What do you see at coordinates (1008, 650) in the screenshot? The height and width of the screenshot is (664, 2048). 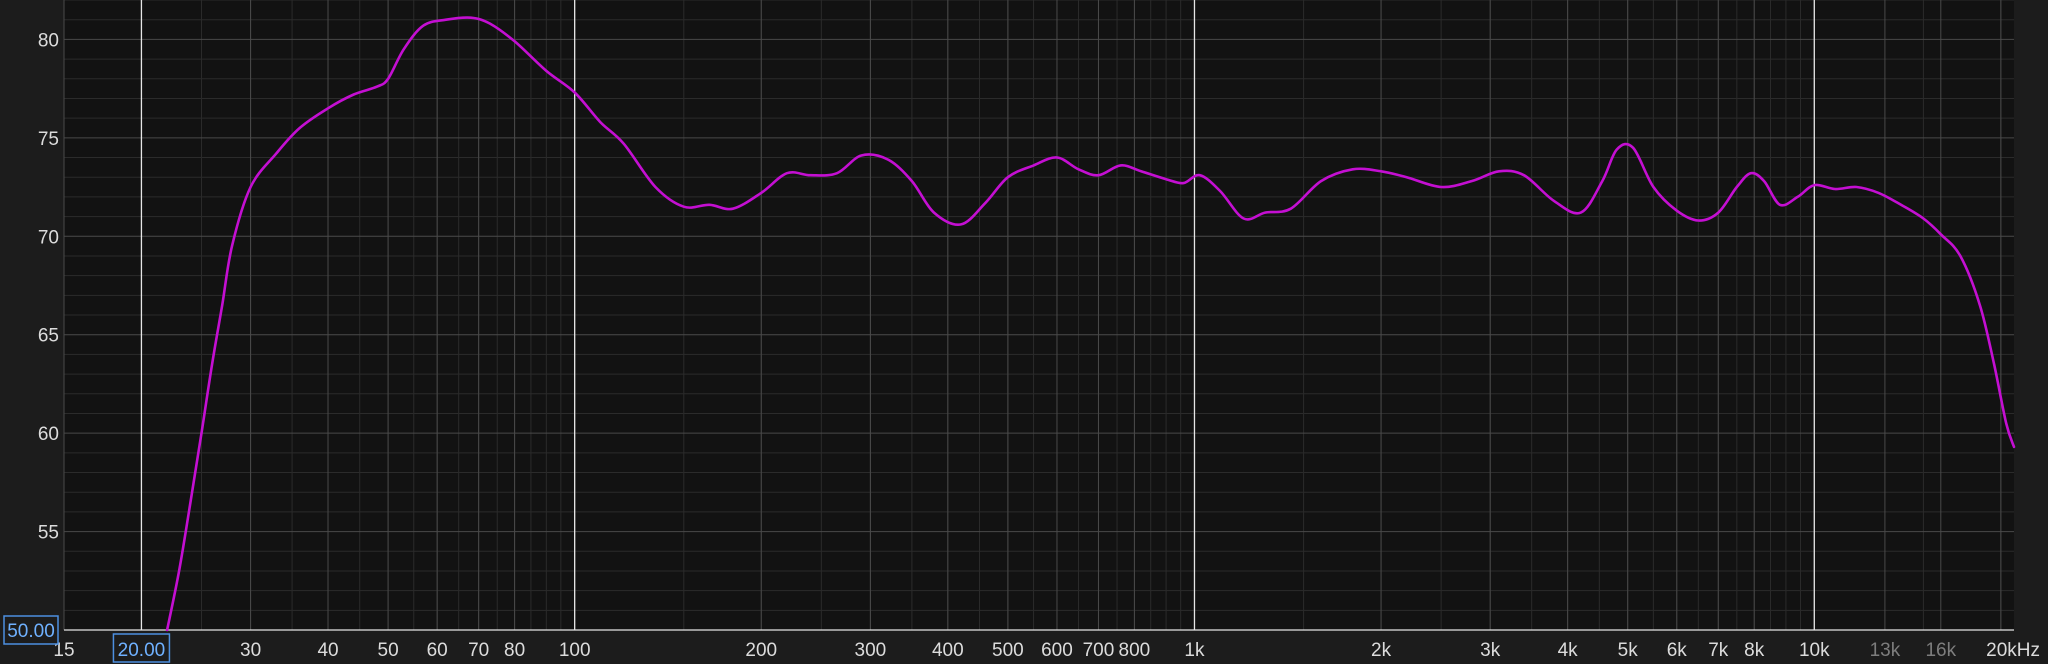 I see `x-tick-label: 500` at bounding box center [1008, 650].